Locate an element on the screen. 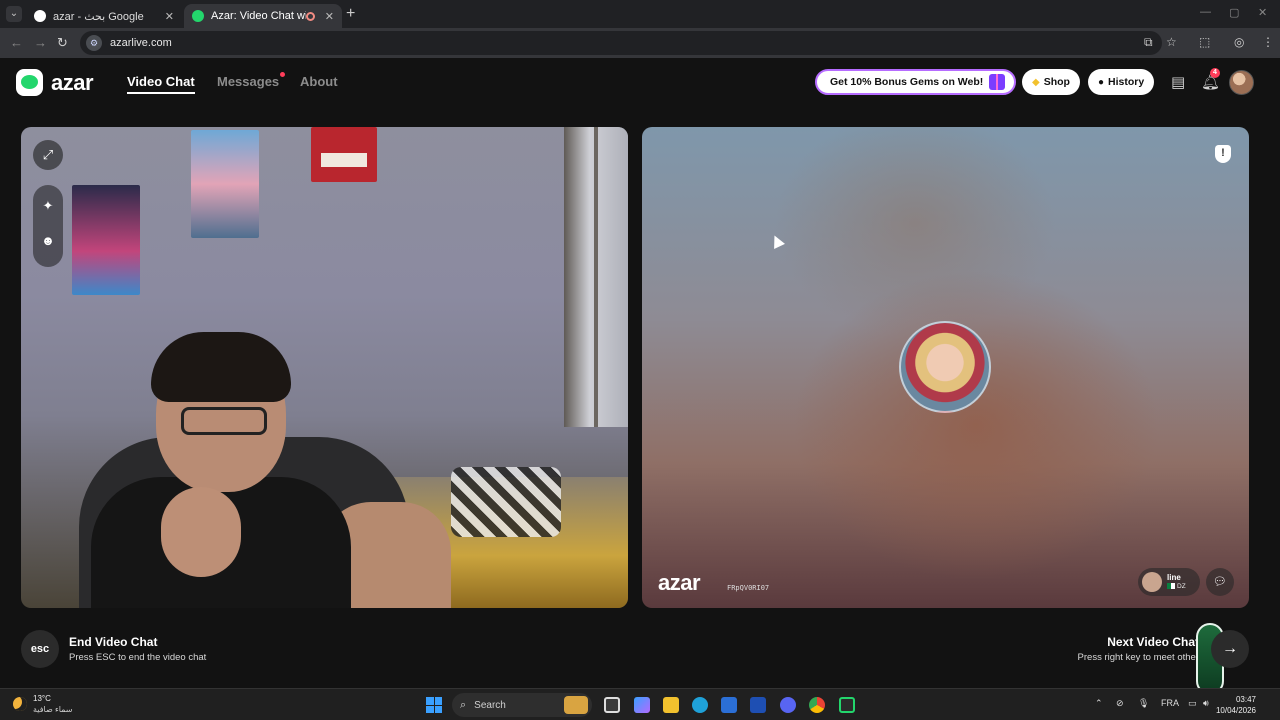 The width and height of the screenshot is (1280, 720). next-chat-title: Next Video Chat is located at coordinates (1153, 642).